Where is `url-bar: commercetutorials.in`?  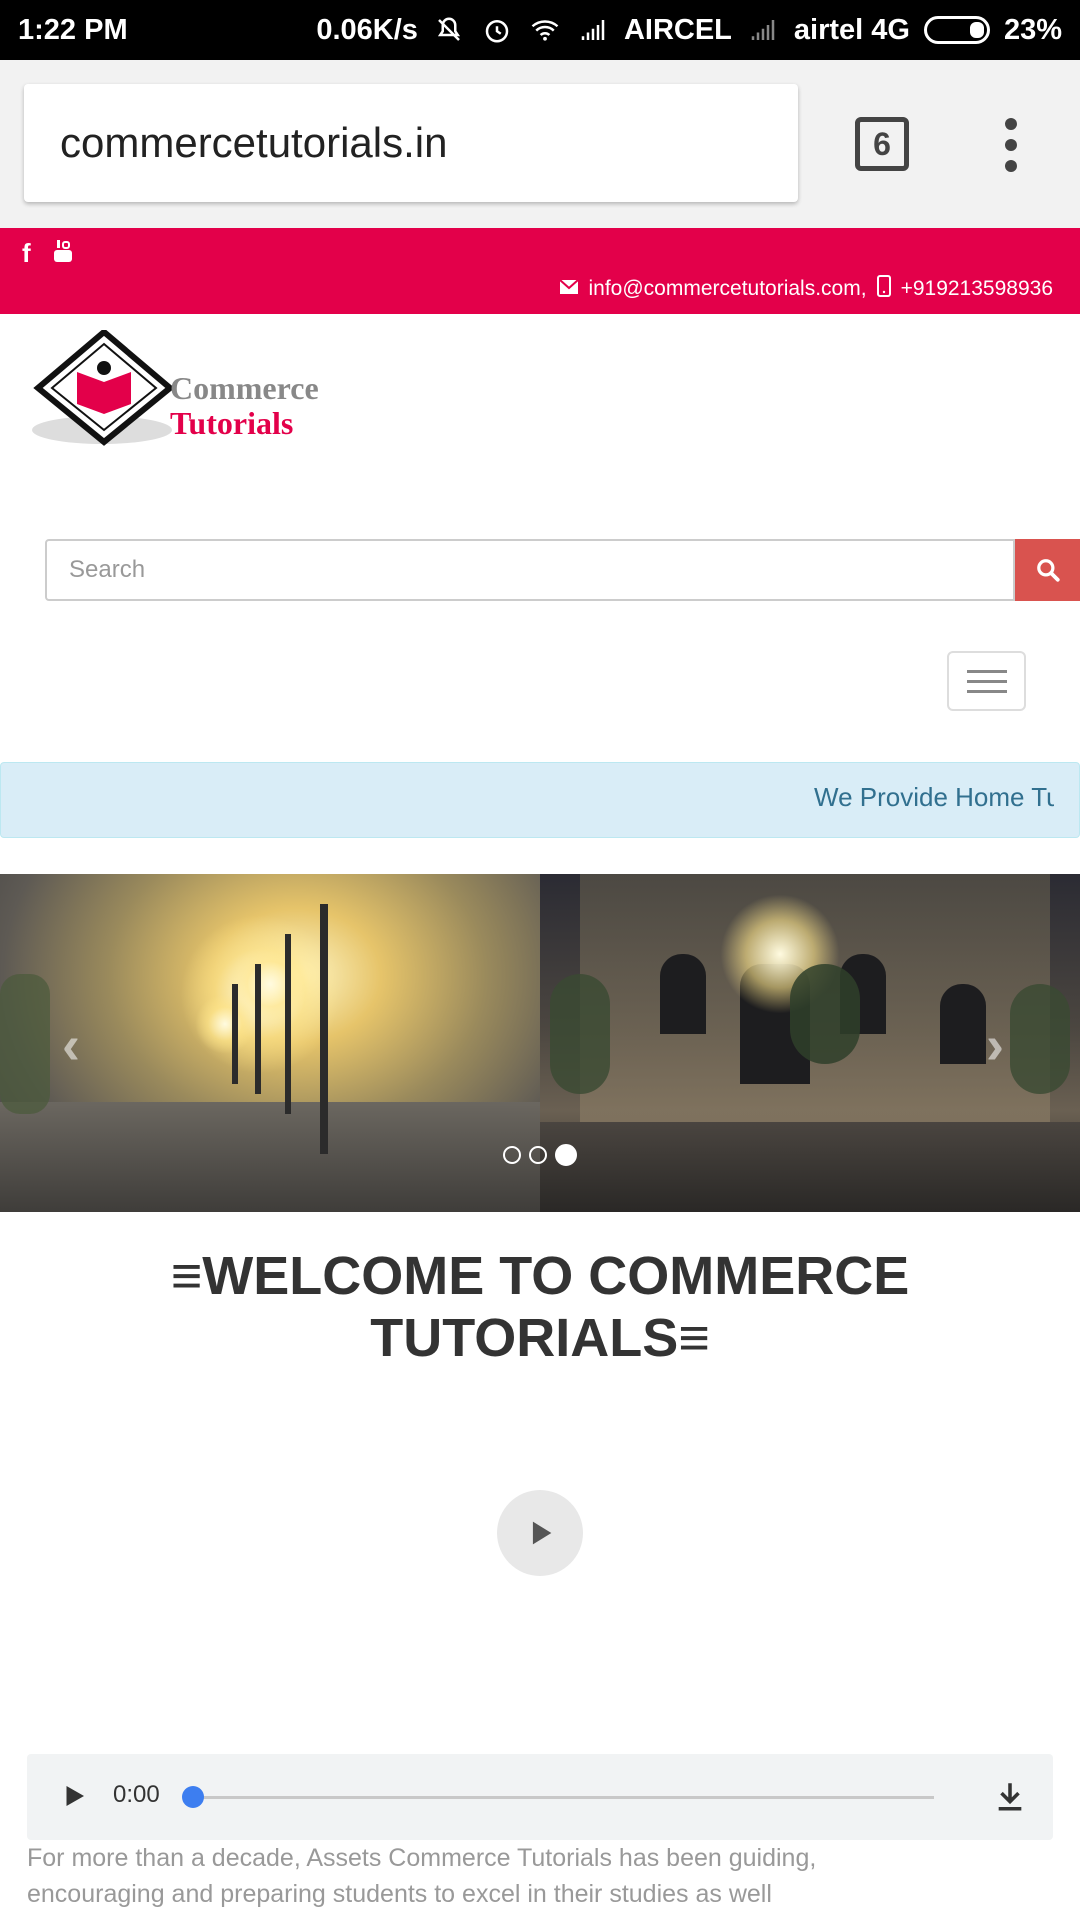 url-bar: commercetutorials.in is located at coordinates (411, 143).